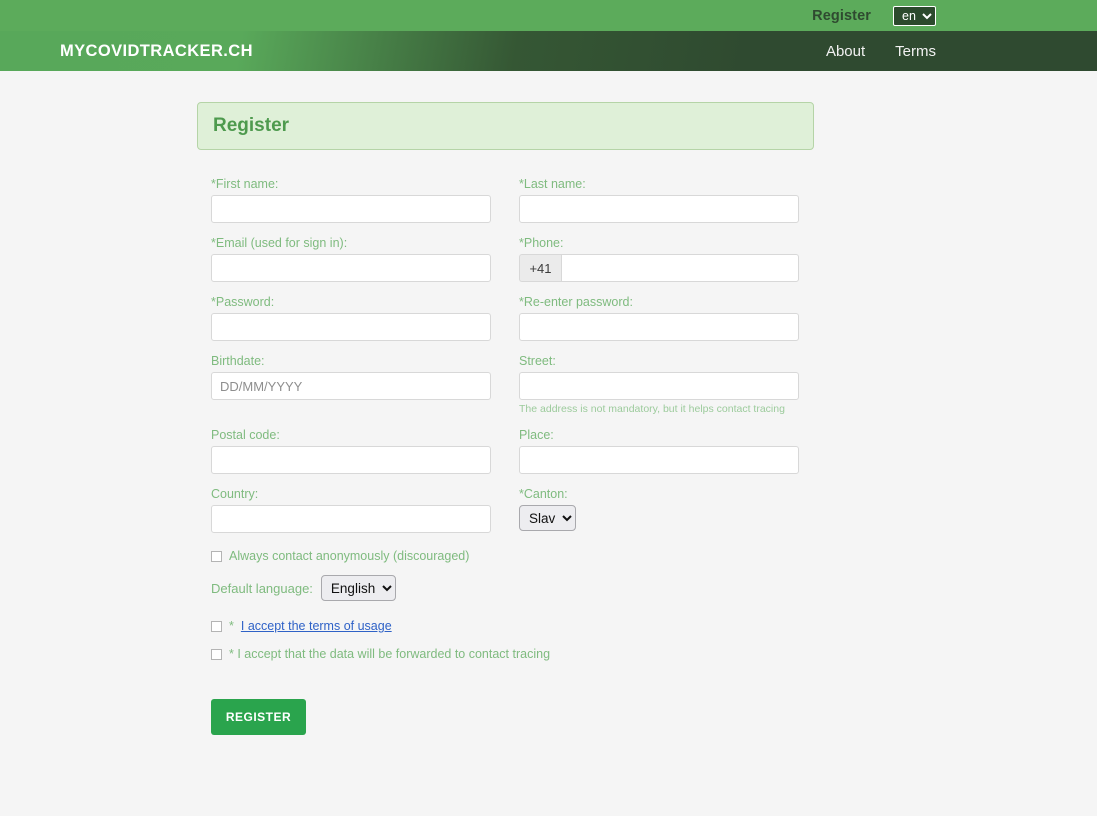 The image size is (1097, 816). I want to click on password-confirm-label: *Re-enter password:, so click(576, 302).